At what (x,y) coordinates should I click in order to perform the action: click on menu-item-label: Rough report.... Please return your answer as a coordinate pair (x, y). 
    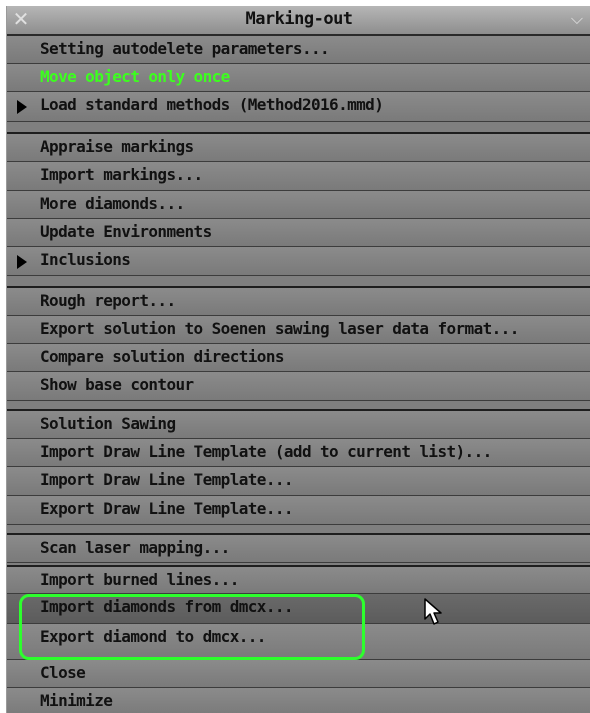
    Looking at the image, I should click on (108, 300).